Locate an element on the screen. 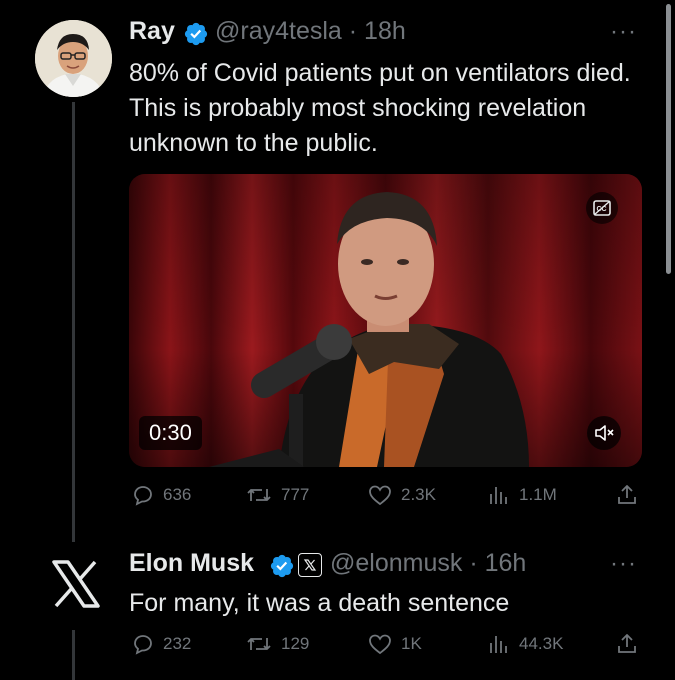 Image resolution: width=675 pixels, height=680 pixels. author-handle: @ray4tesla is located at coordinates (278, 31).